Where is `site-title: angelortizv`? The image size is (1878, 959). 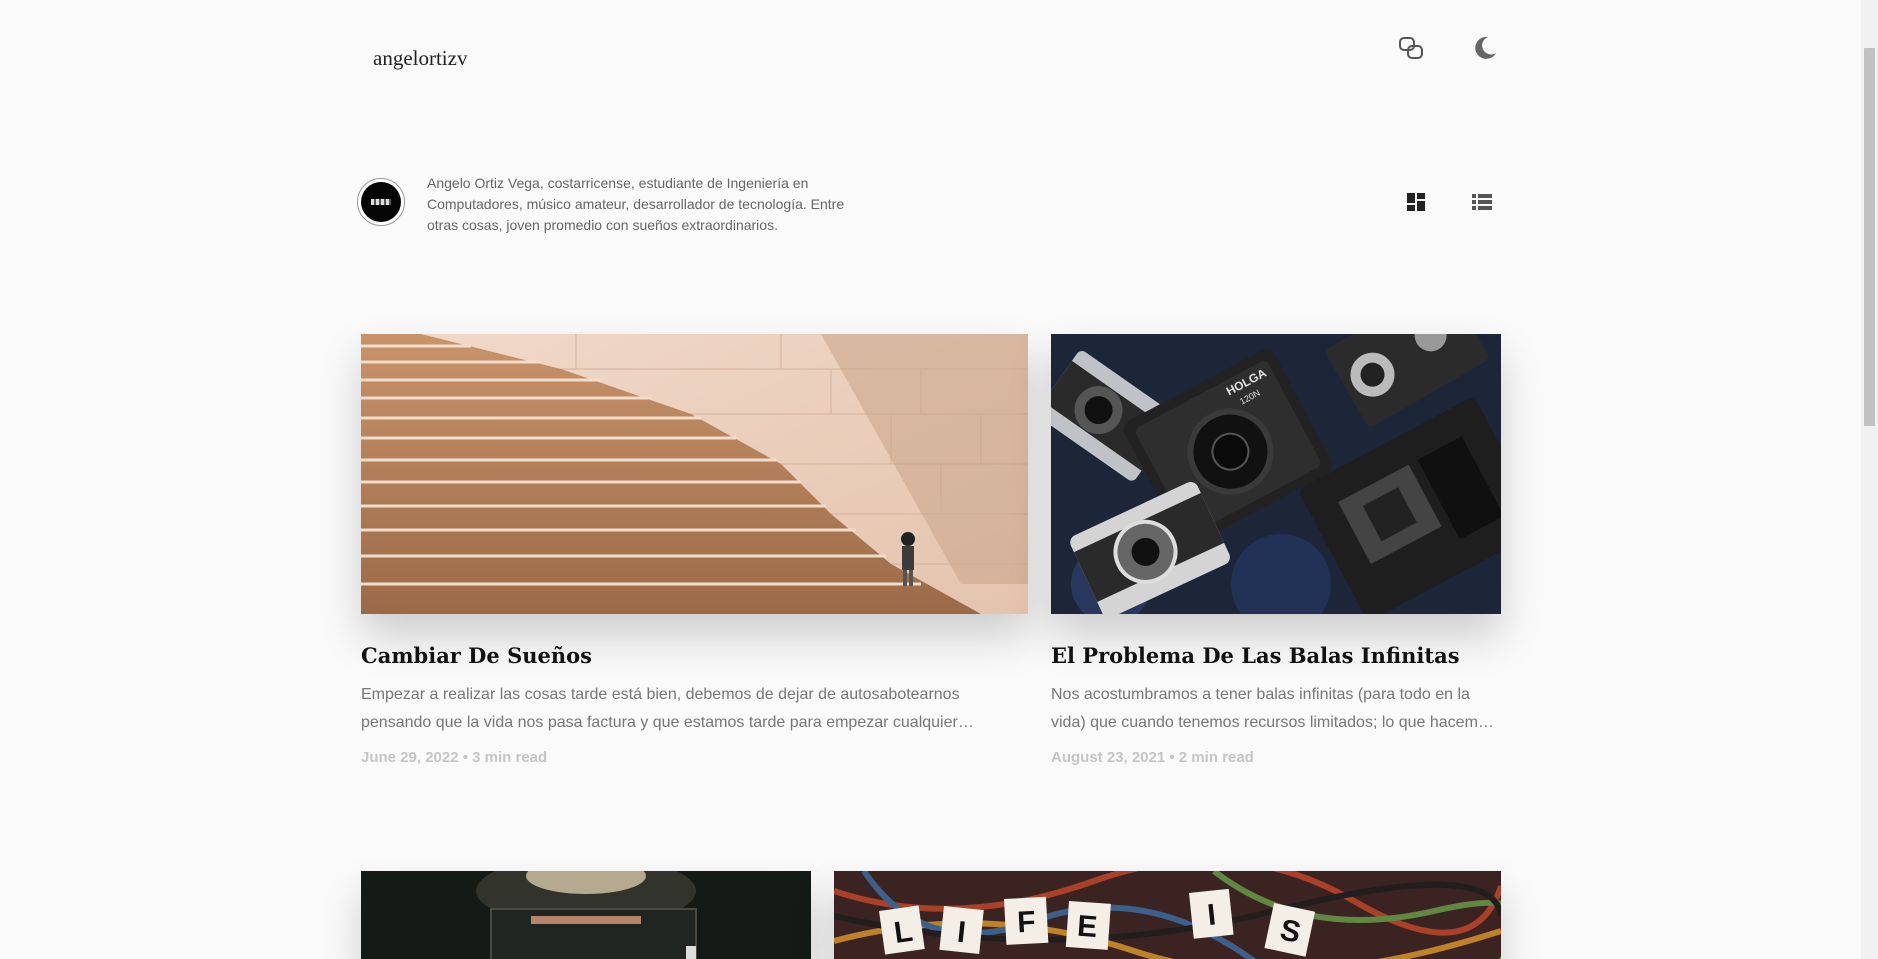 site-title: angelortizv is located at coordinates (420, 58).